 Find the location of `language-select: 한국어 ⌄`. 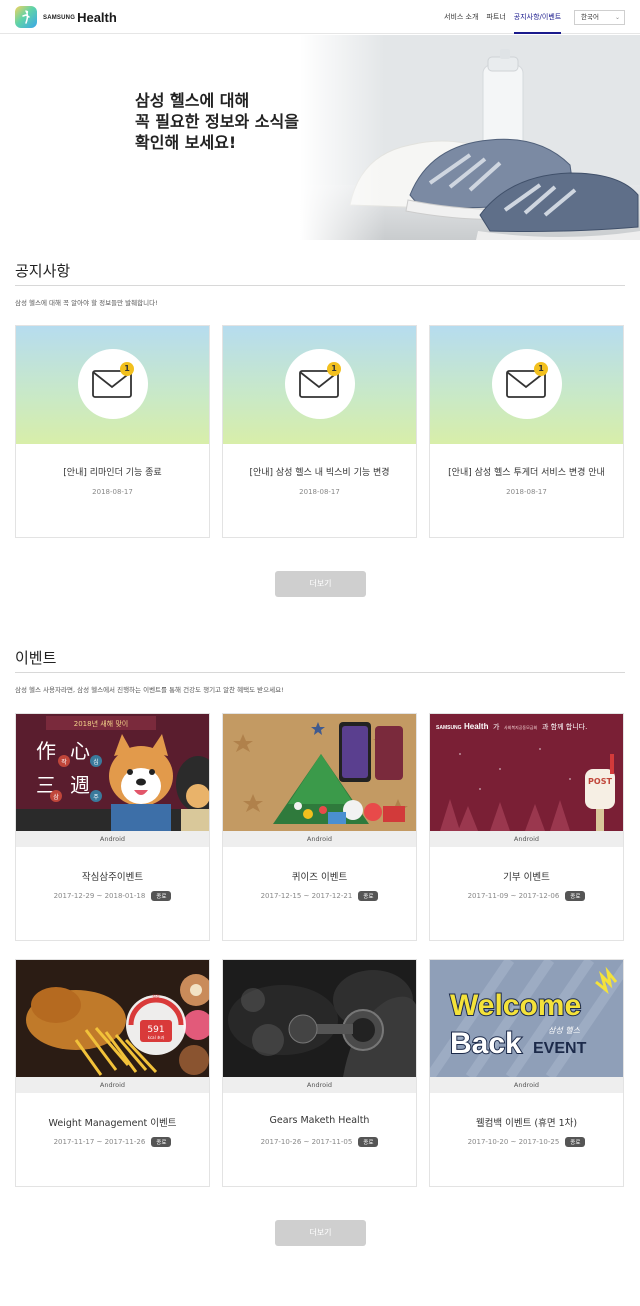

language-select: 한국어 ⌄ is located at coordinates (599, 17).